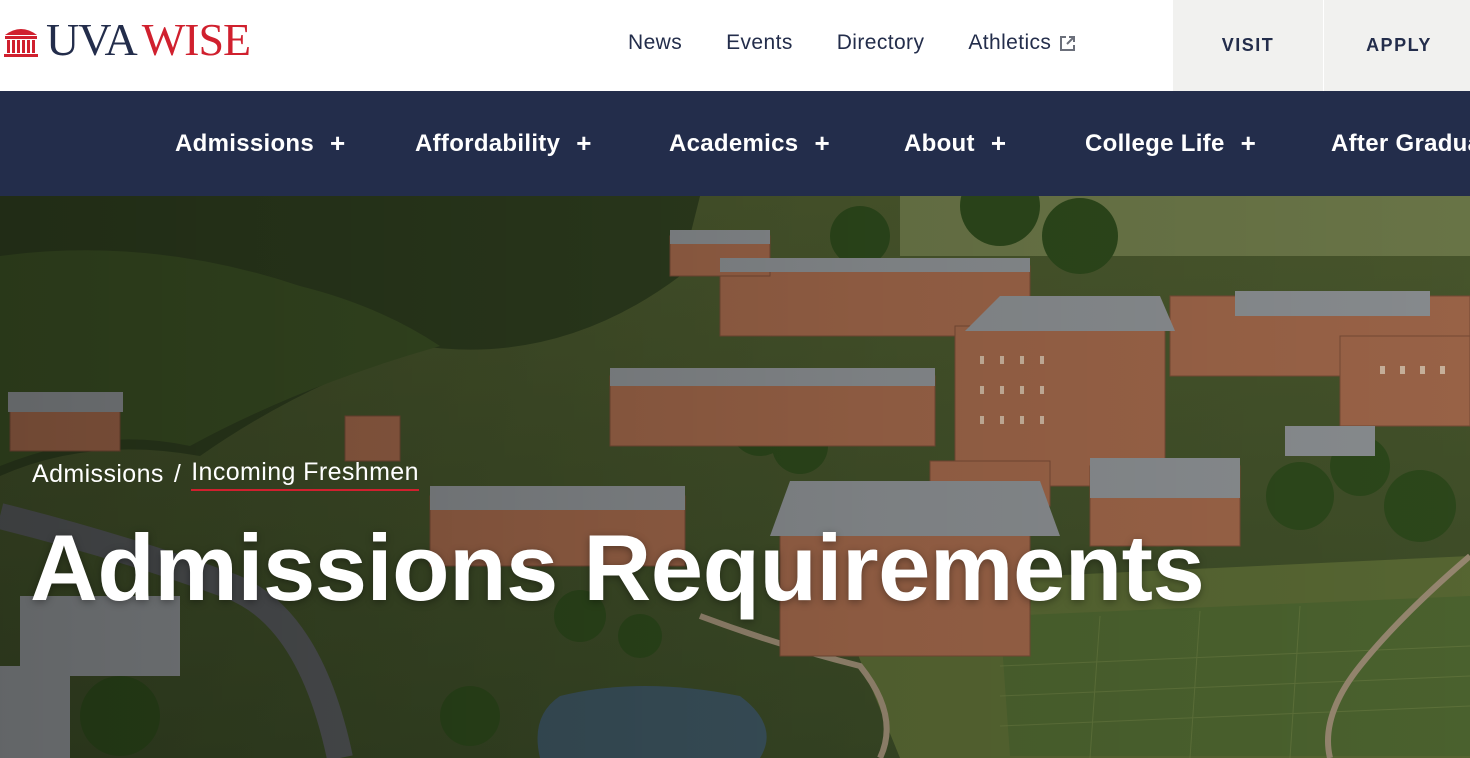 This screenshot has height=758, width=1470. Describe the element at coordinates (21, 43) in the screenshot. I see `rotunda-icon` at that location.